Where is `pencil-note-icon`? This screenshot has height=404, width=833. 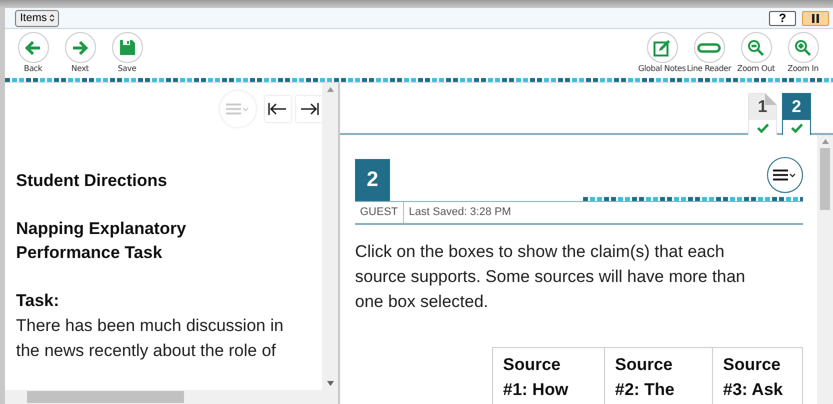
pencil-note-icon is located at coordinates (662, 47).